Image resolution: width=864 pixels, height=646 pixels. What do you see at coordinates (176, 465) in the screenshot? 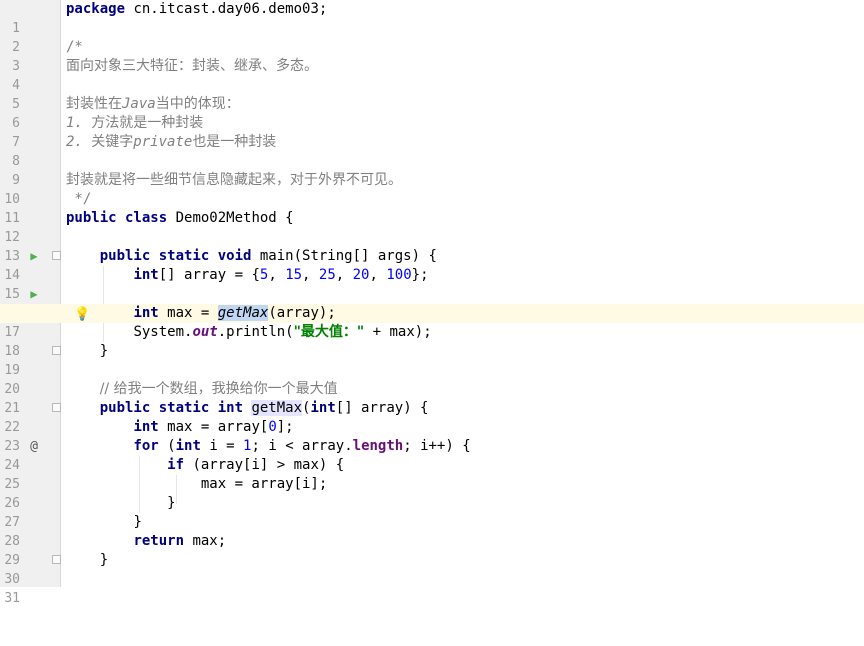
I see `keyword: if` at bounding box center [176, 465].